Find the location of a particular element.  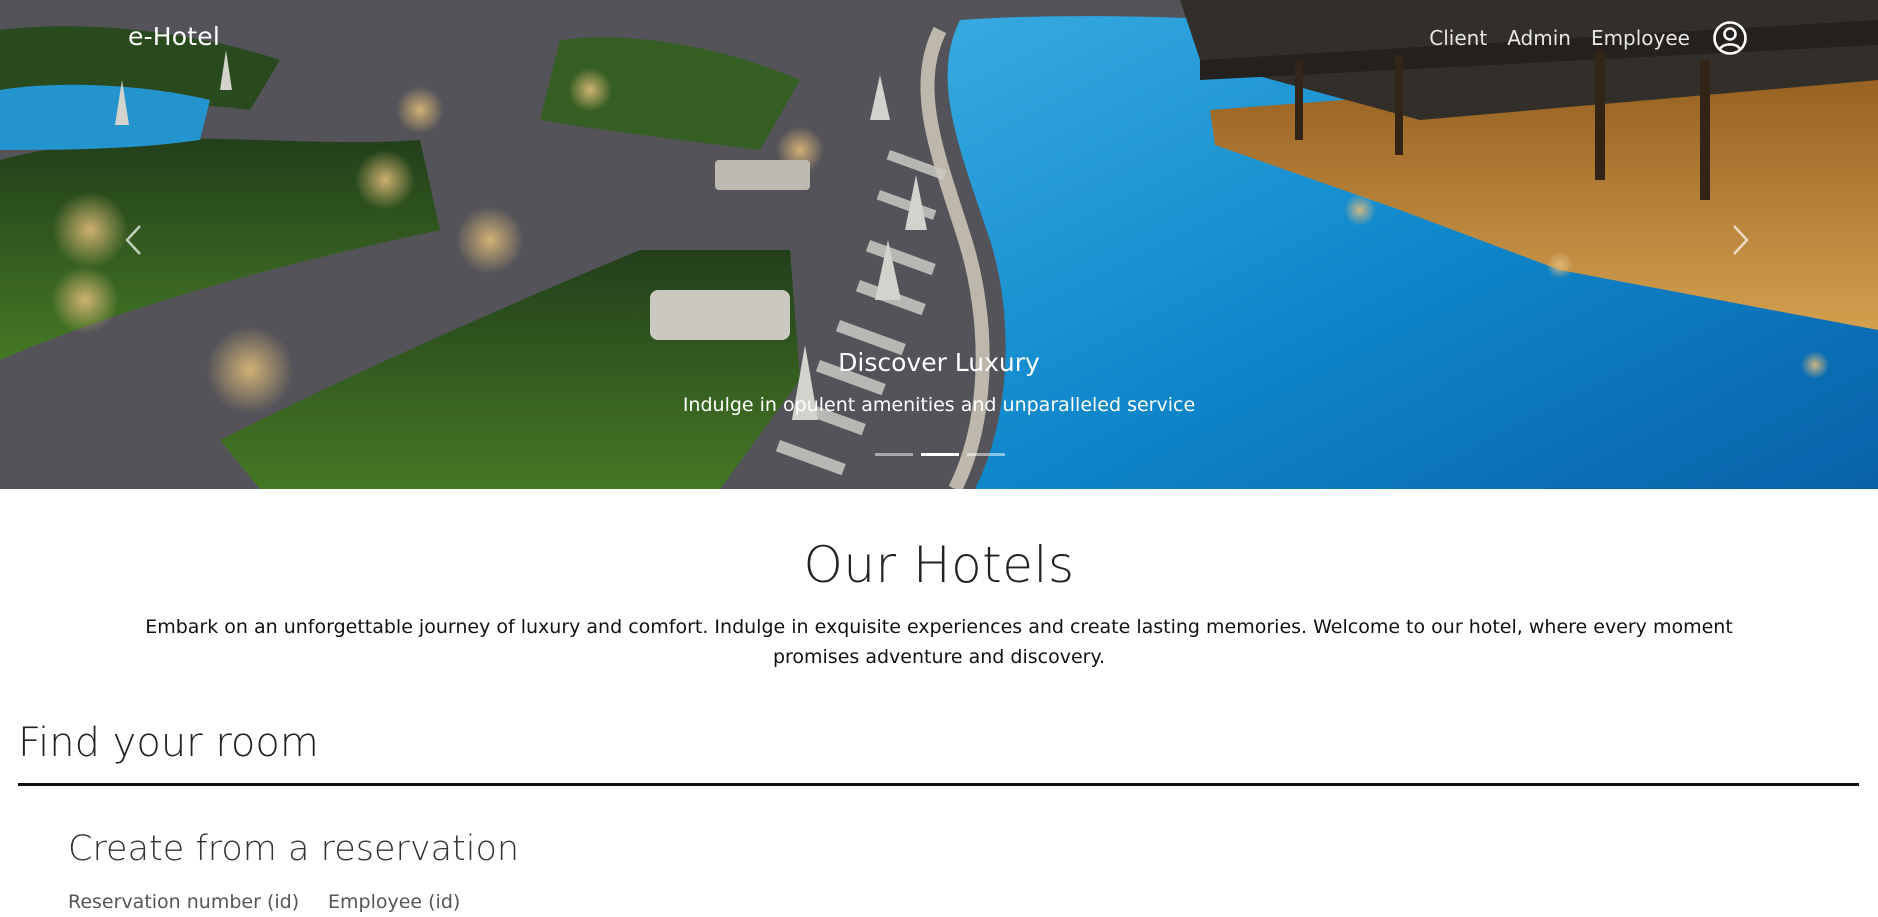

employee-id-label: Employee (id) is located at coordinates (394, 902).